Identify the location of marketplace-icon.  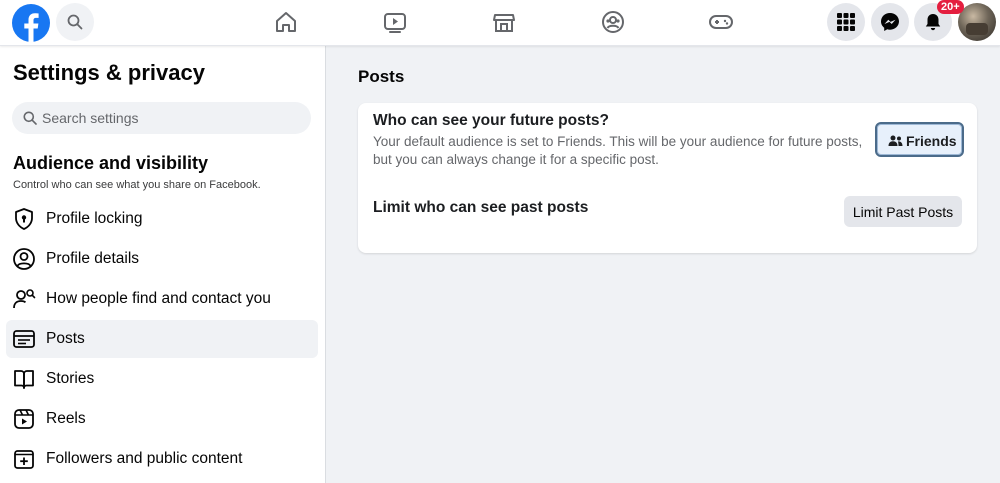
(504, 22).